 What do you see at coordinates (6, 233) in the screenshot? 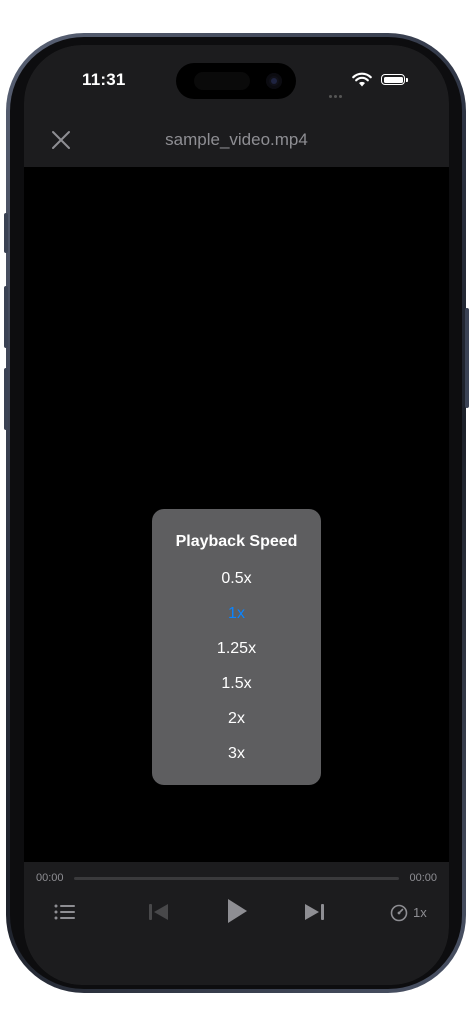
I see `action-button` at bounding box center [6, 233].